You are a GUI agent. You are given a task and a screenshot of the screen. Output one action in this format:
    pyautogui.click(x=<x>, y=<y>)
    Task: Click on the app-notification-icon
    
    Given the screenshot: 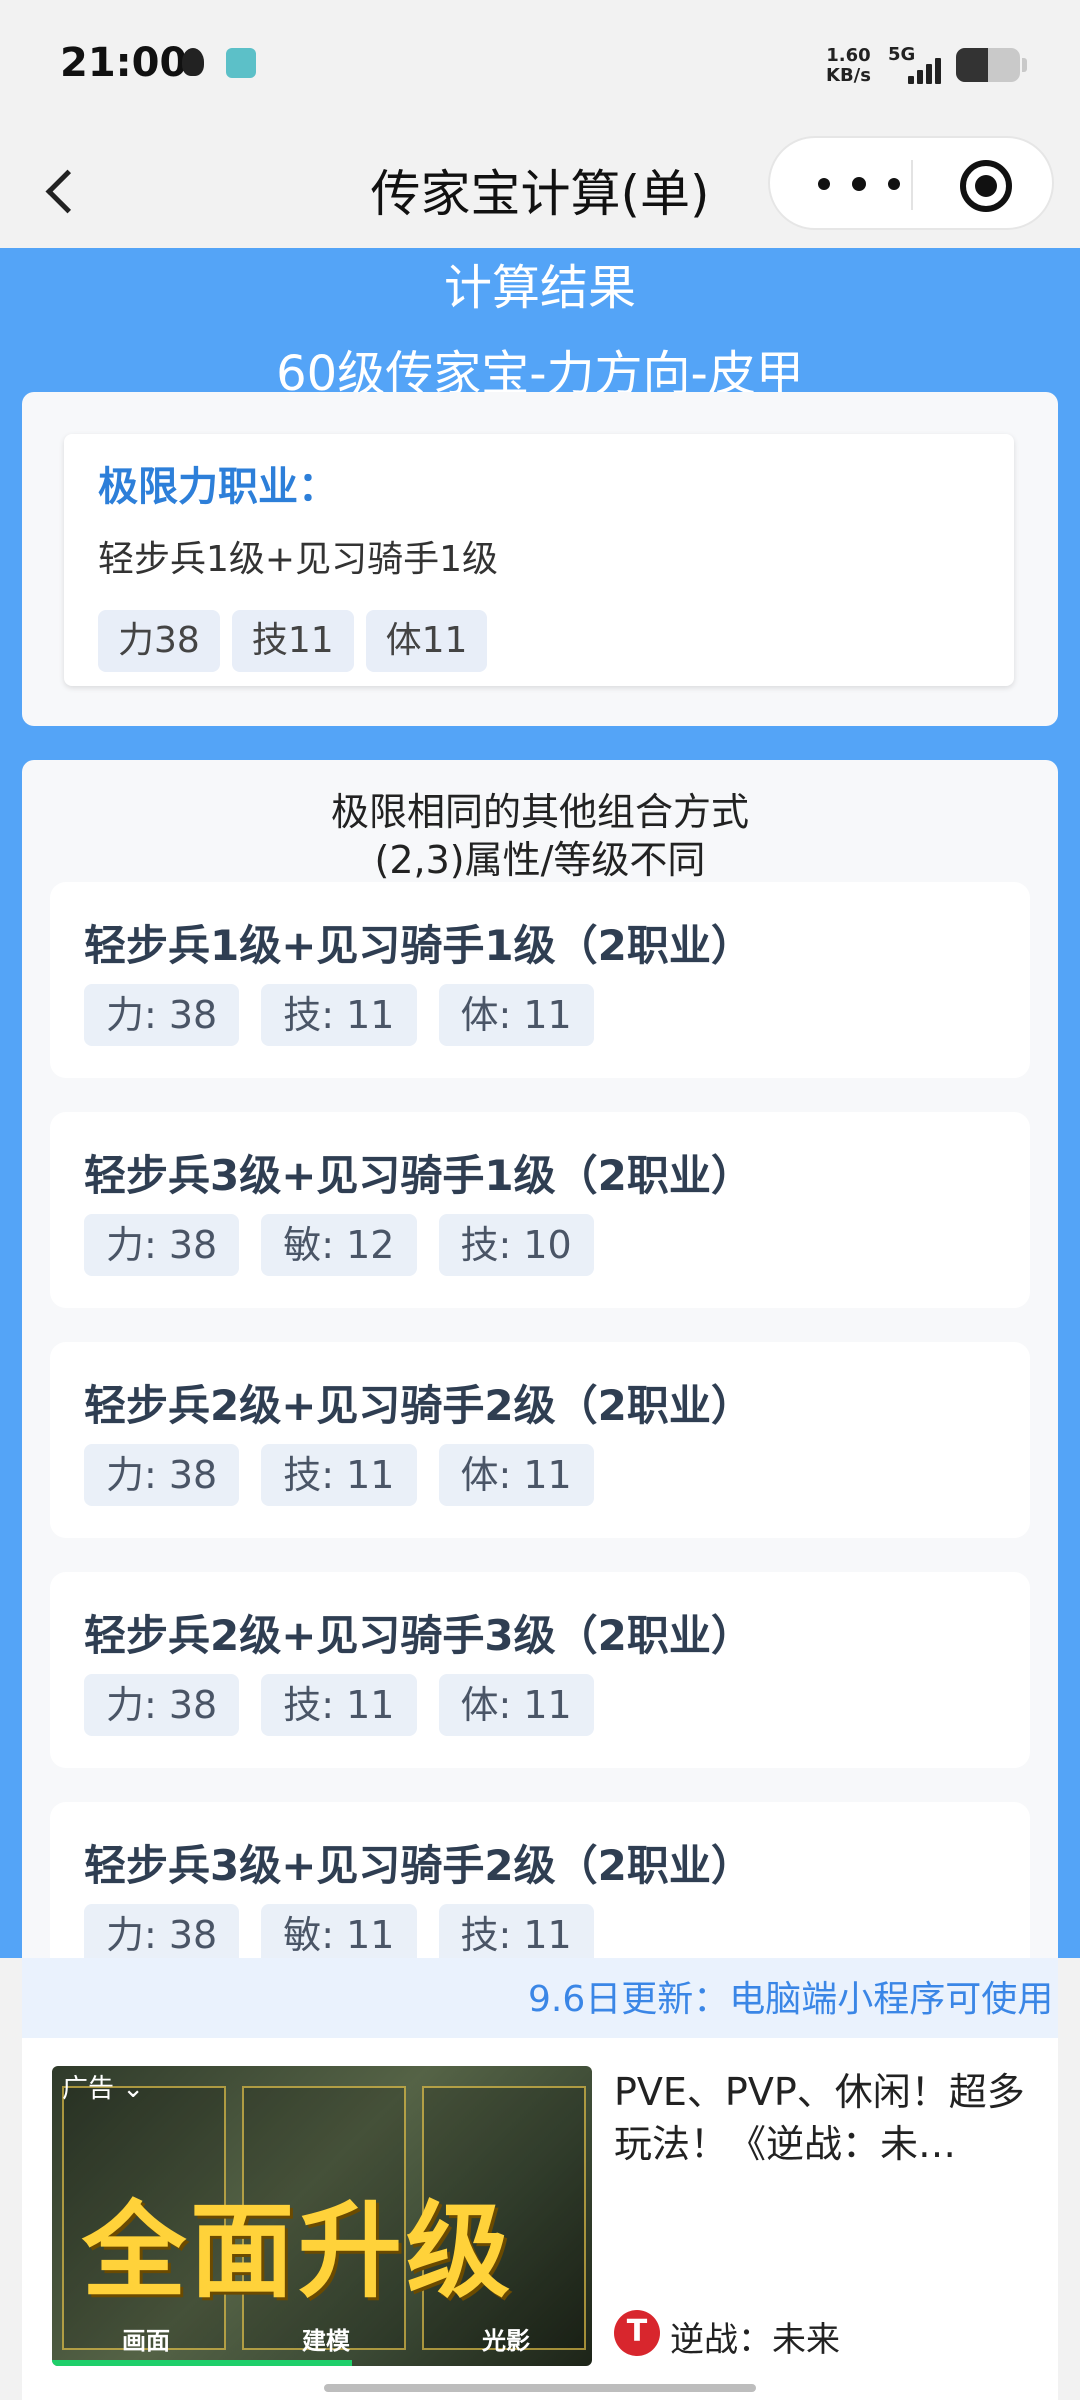 What is the action you would take?
    pyautogui.click(x=241, y=63)
    